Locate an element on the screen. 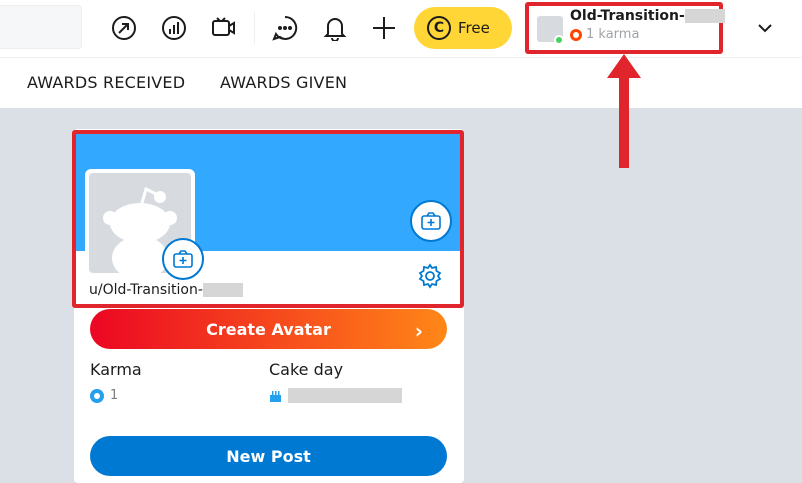 This screenshot has height=483, width=802. profile-username: u/Old-Transition- is located at coordinates (166, 290).